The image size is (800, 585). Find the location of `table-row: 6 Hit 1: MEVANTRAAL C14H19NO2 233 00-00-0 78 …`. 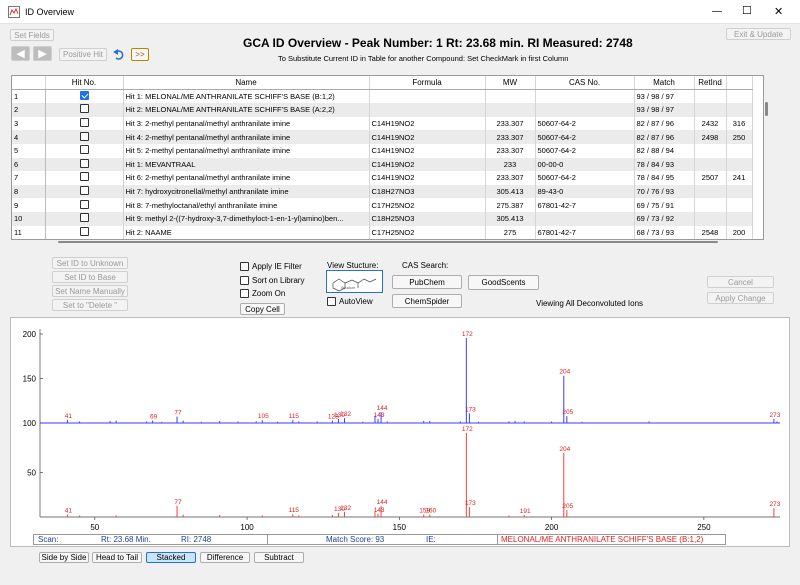

table-row: 6 Hit 1: MEVANTRAAL C14H19NO2 233 00-00-0 78 … is located at coordinates (382, 164).